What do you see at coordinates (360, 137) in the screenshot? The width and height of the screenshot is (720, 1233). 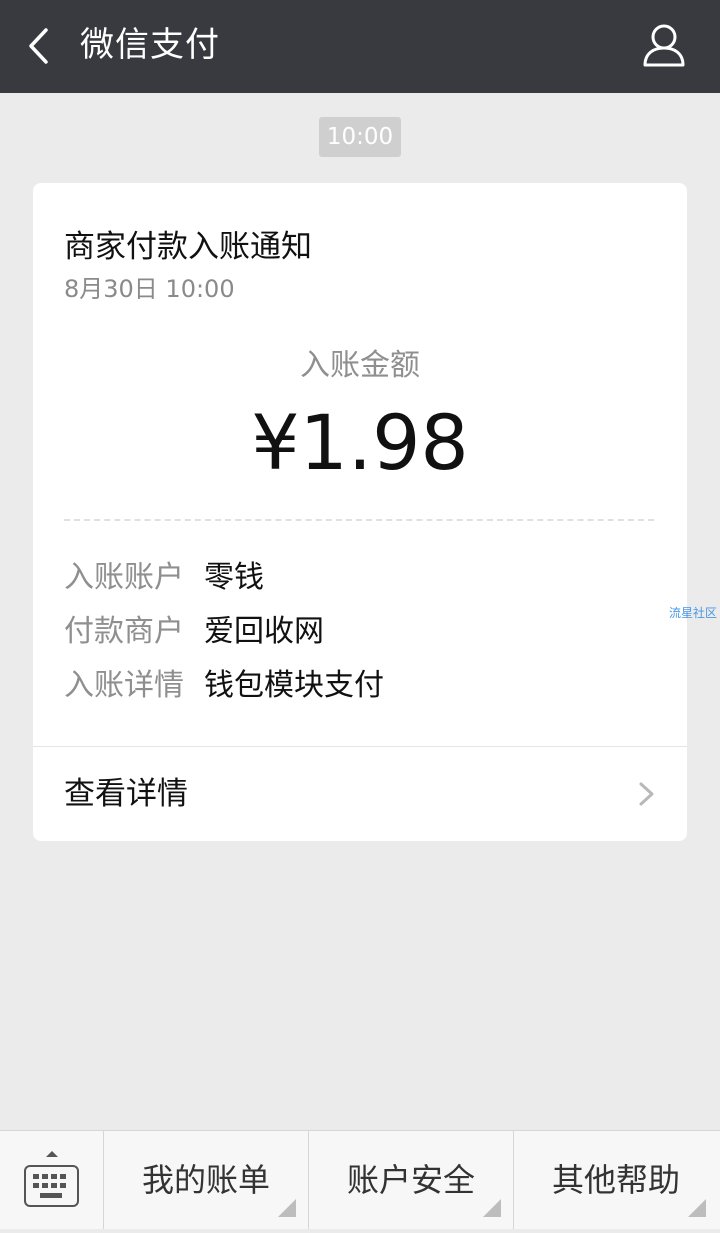 I see `timestamp-badge: 10:00` at bounding box center [360, 137].